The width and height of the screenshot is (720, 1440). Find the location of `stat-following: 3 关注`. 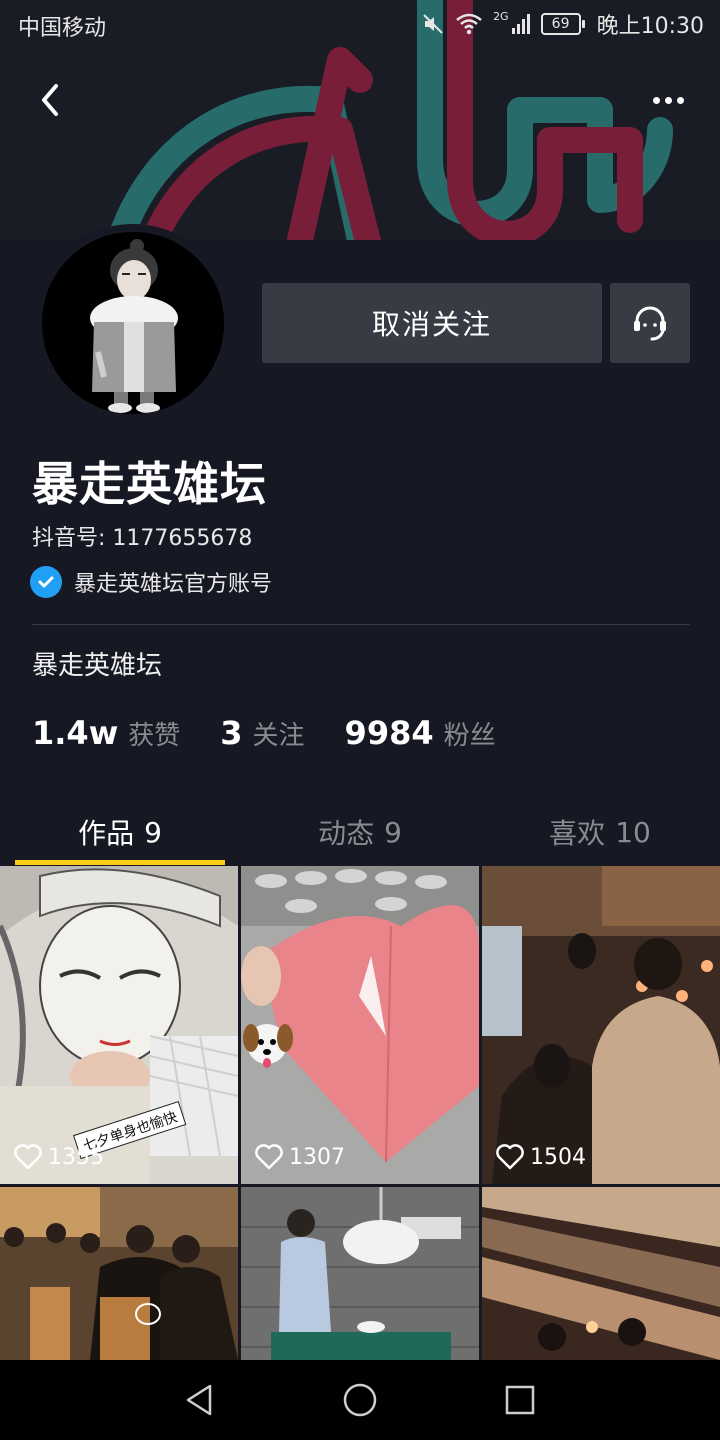

stat-following: 3 关注 is located at coordinates (262, 733).